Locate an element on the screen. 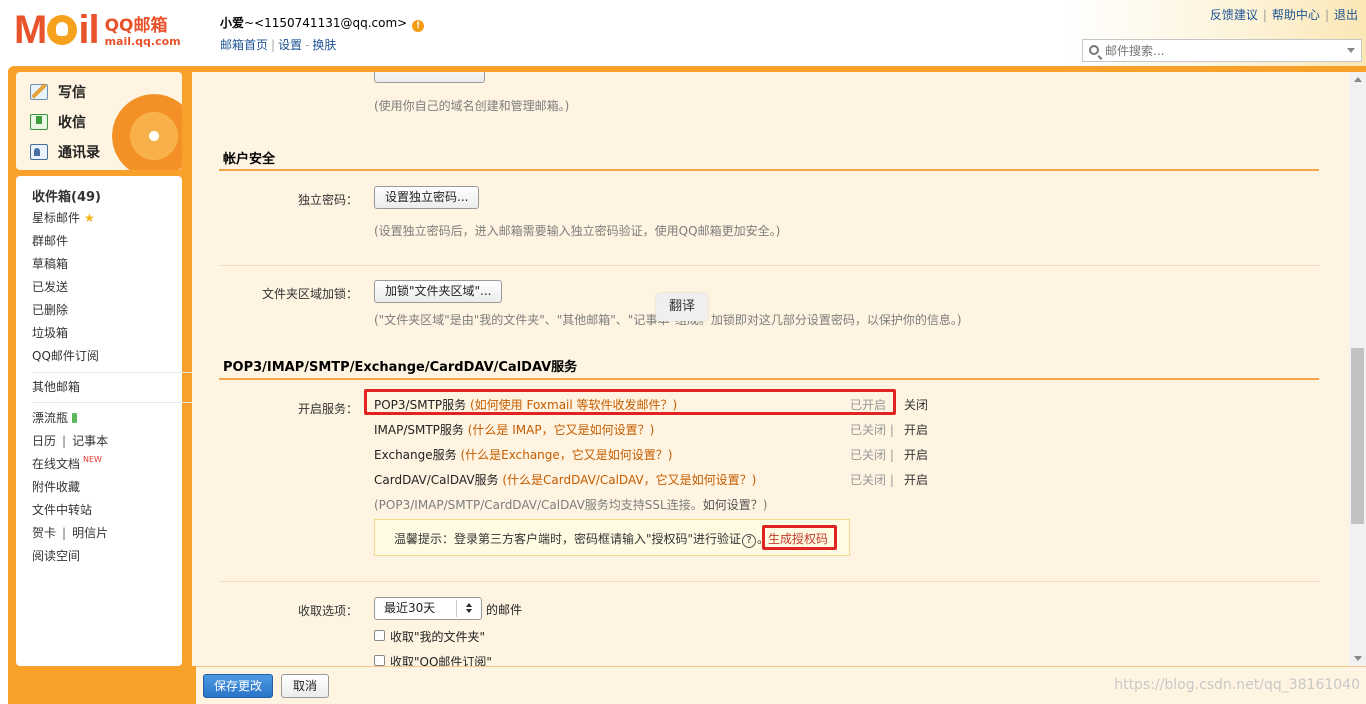  contacts-button: 通讯录 is located at coordinates (65, 152).